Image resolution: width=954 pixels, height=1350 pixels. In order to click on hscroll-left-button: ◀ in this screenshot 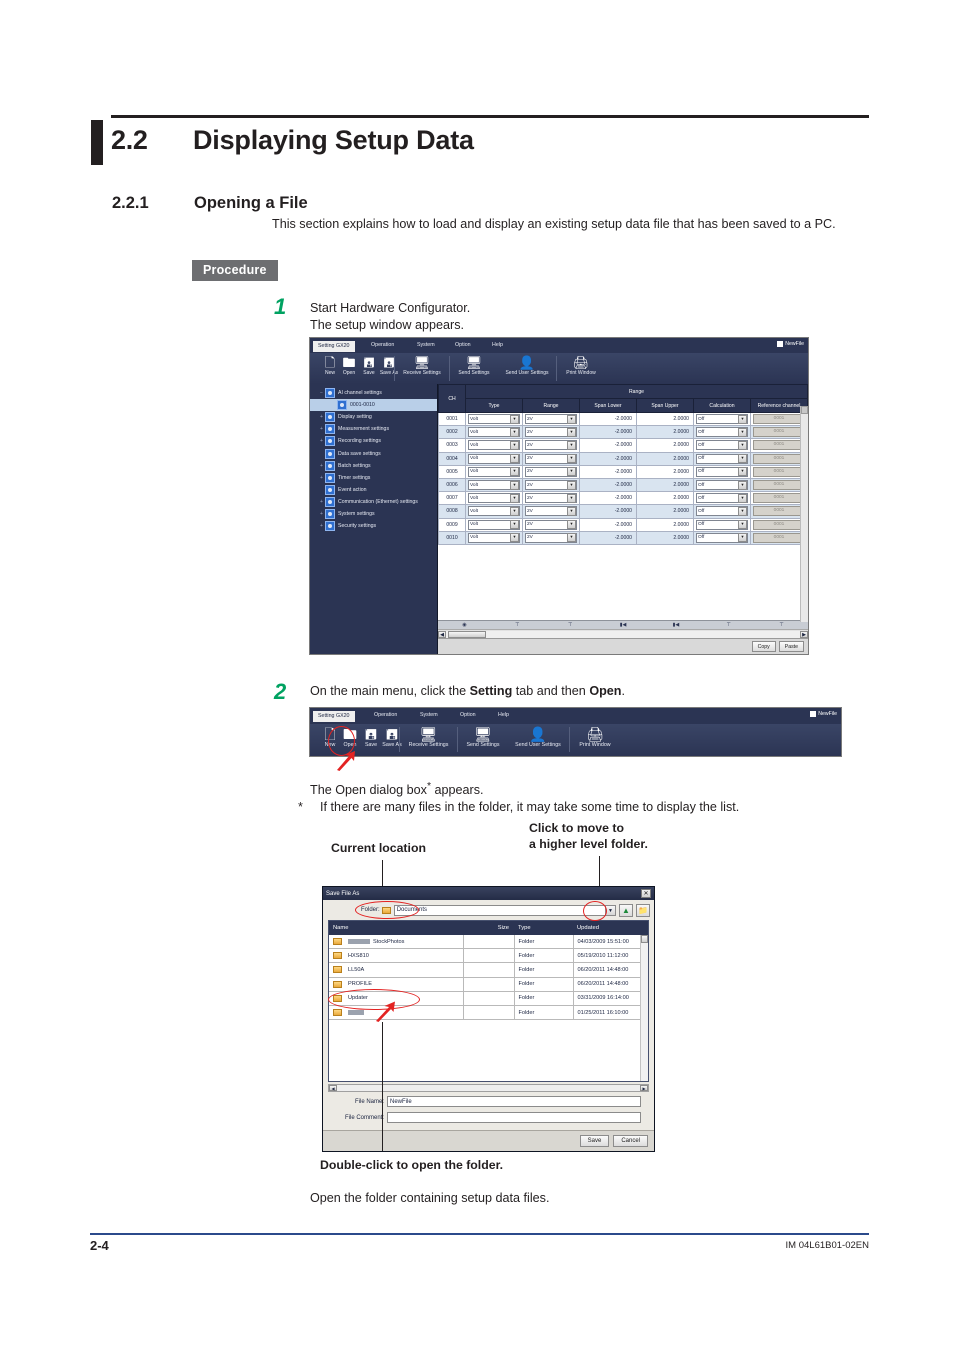, I will do `click(442, 634)`.